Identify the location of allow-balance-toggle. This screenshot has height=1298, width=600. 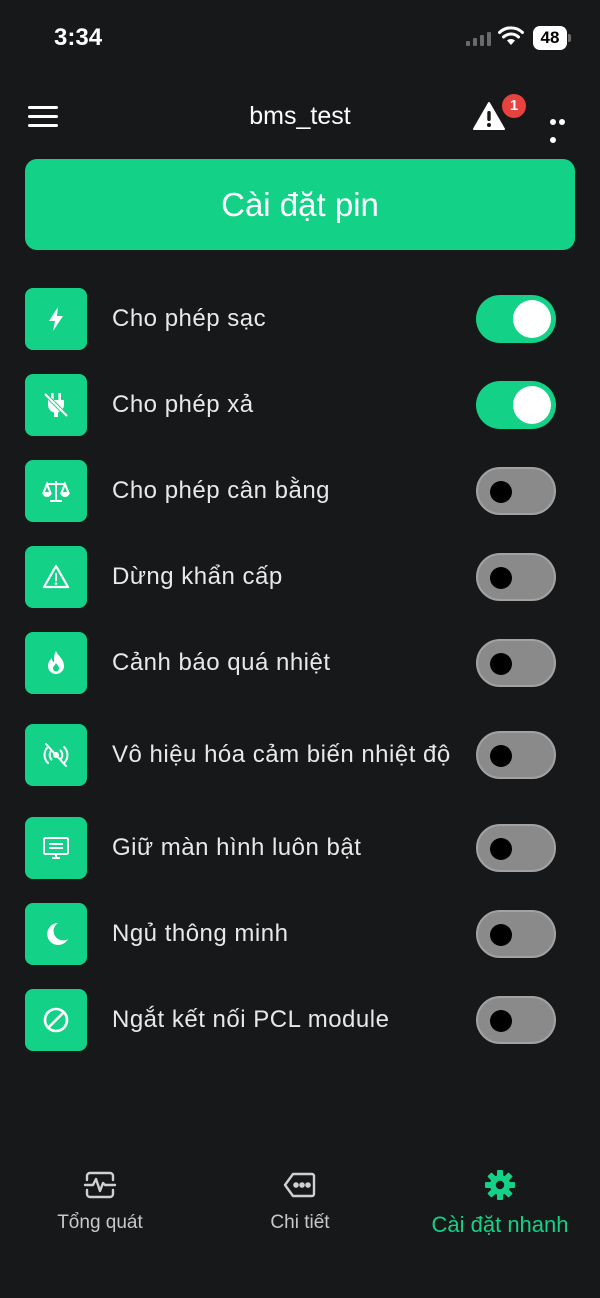
(516, 491).